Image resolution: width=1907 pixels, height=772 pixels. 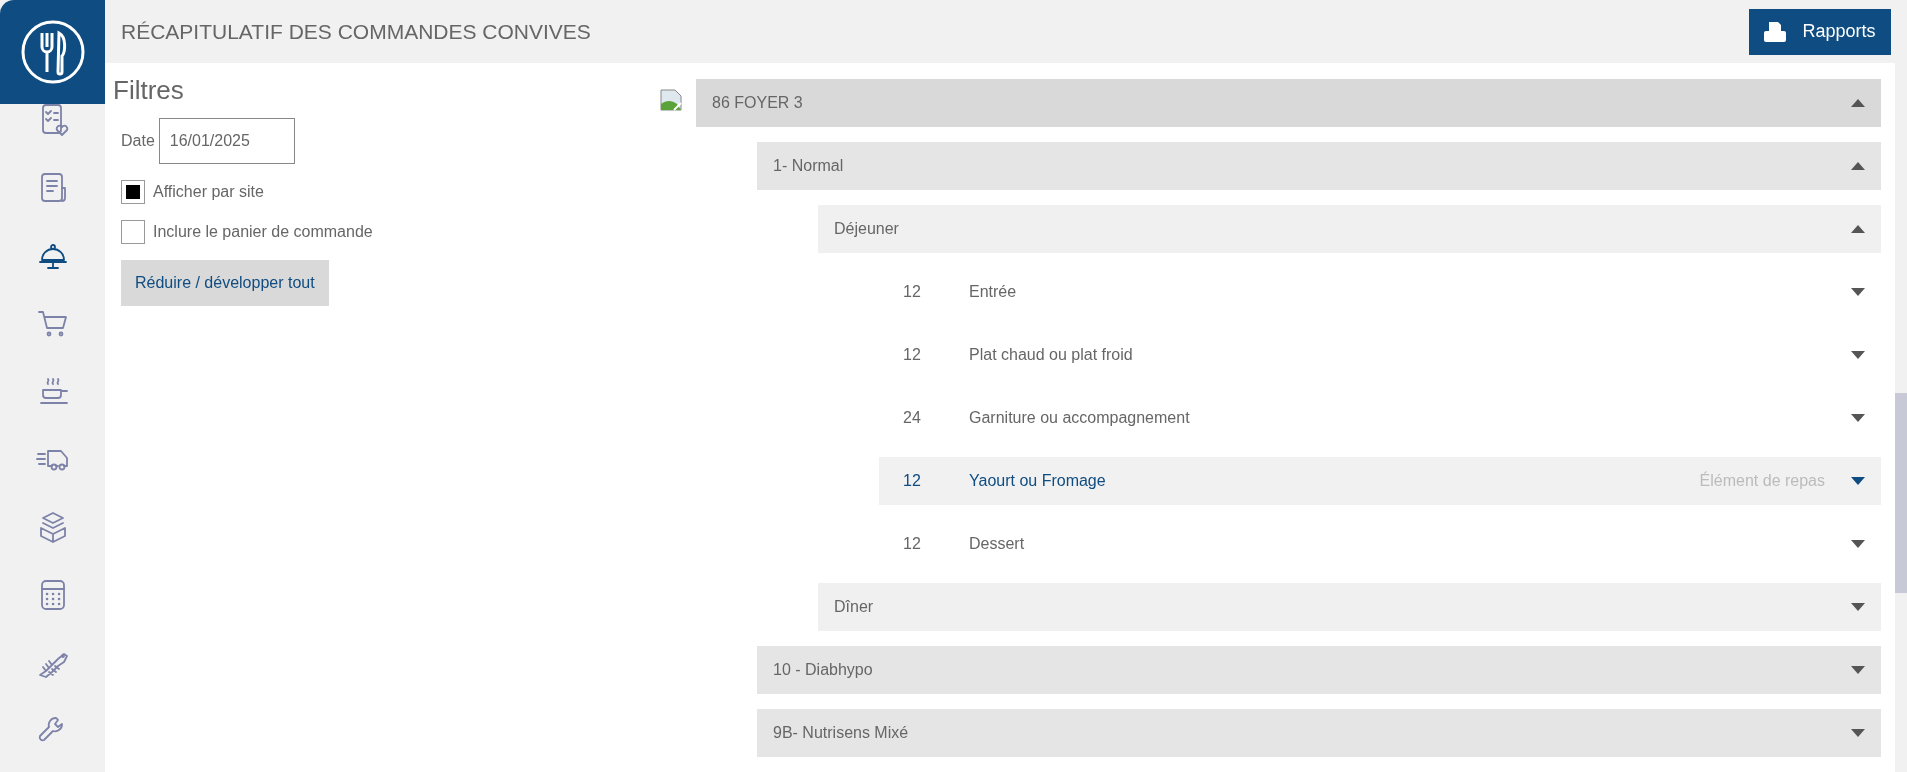 What do you see at coordinates (993, 292) in the screenshot?
I see `item-label: Entrée` at bounding box center [993, 292].